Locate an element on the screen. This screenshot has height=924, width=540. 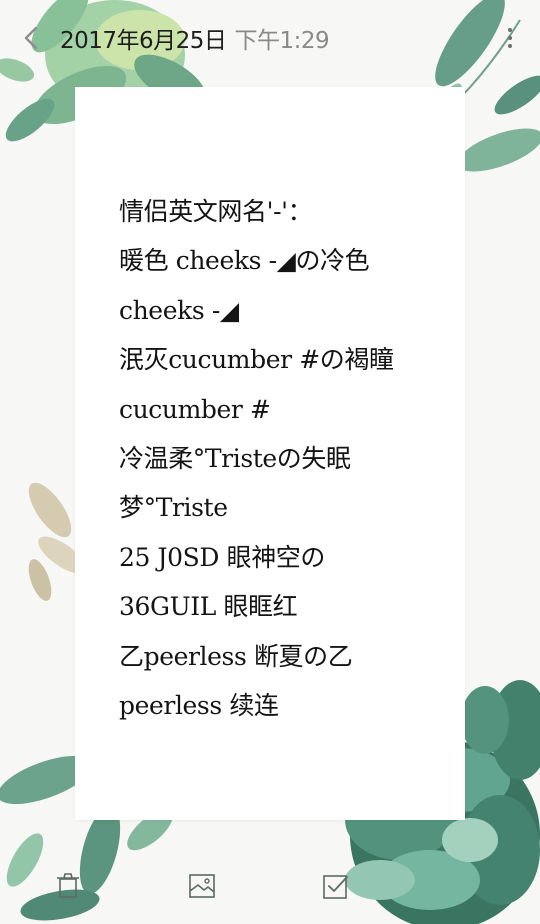
insert-image-button is located at coordinates (202, 886).